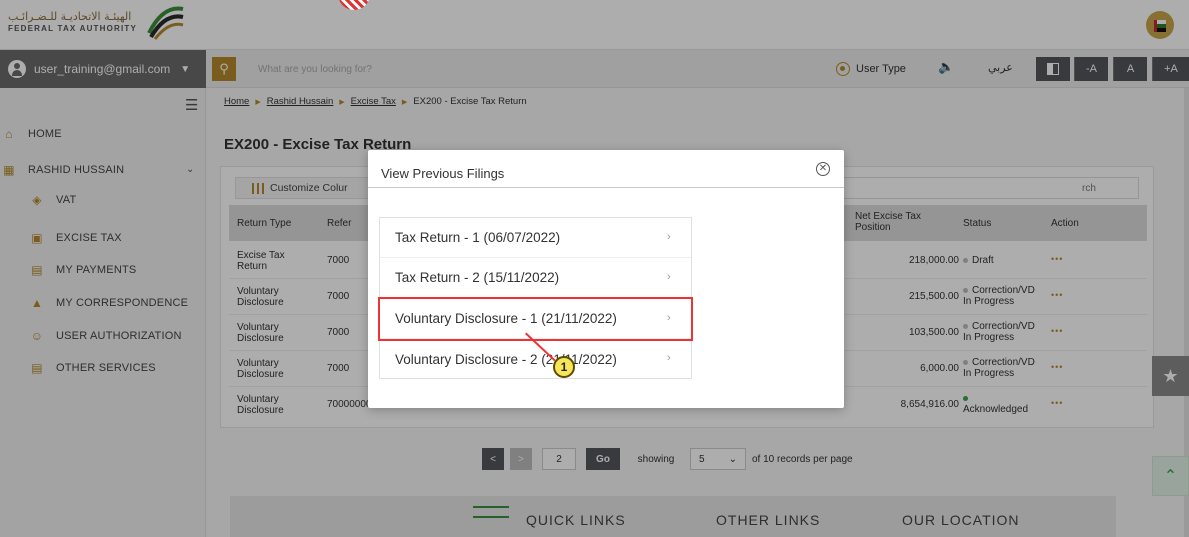 The width and height of the screenshot is (1189, 537). Describe the element at coordinates (606, 187) in the screenshot. I see `modal-divider` at that location.